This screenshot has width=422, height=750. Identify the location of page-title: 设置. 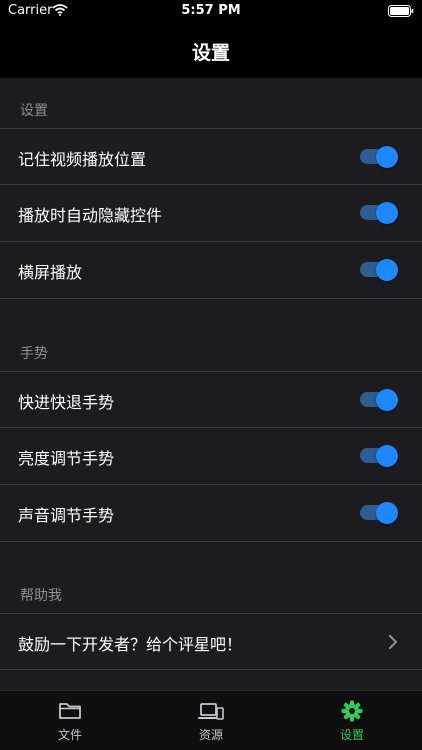
(210, 53).